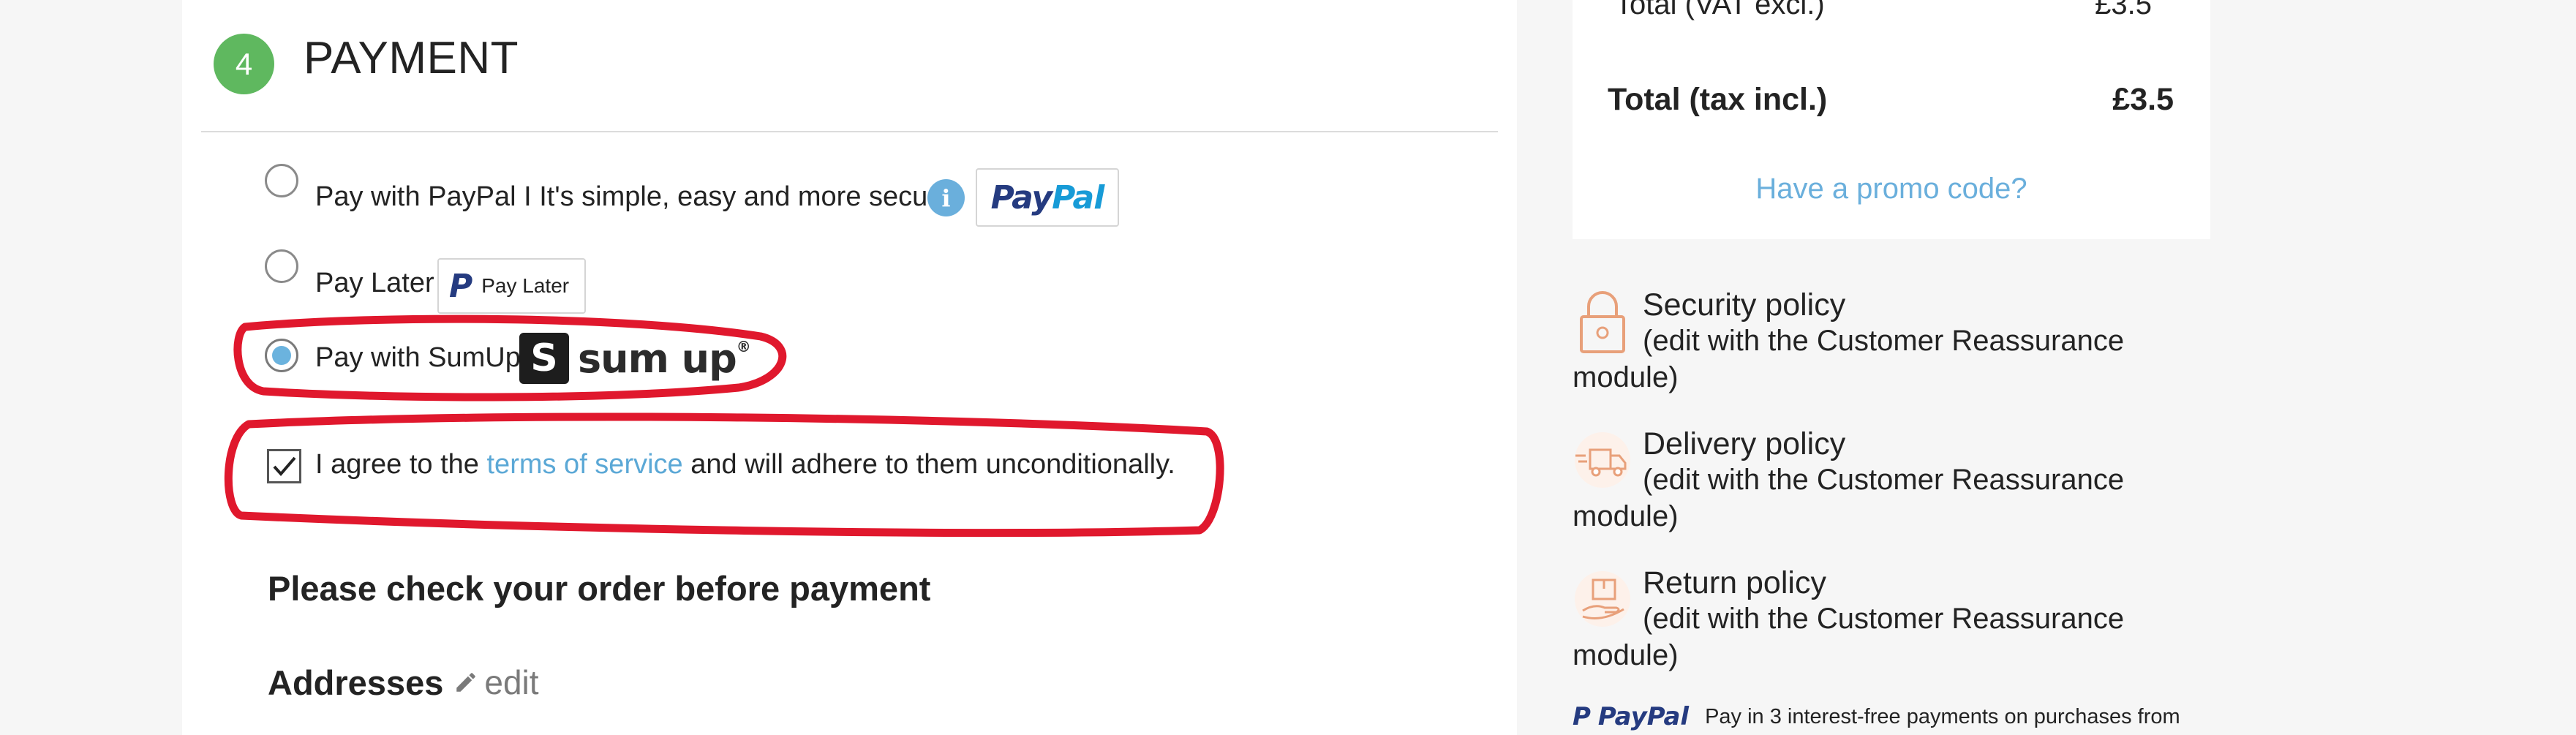 The height and width of the screenshot is (735, 2576). Describe the element at coordinates (544, 358) in the screenshot. I see `sumup-s-icon: S` at that location.